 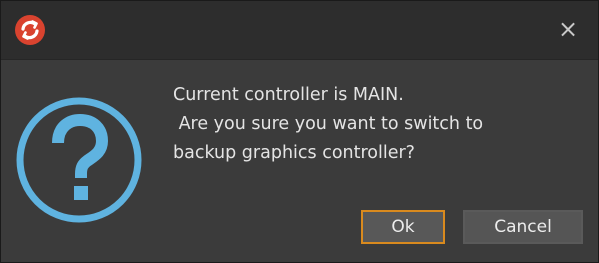 I want to click on close-icon: ×, so click(x=568, y=29).